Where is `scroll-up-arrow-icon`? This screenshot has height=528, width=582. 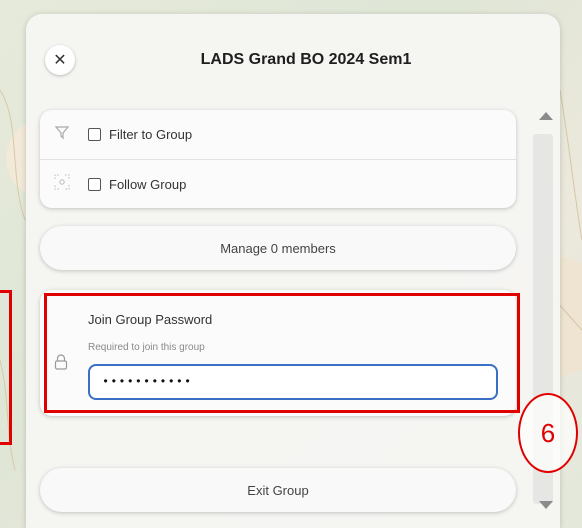
scroll-up-arrow-icon is located at coordinates (546, 116).